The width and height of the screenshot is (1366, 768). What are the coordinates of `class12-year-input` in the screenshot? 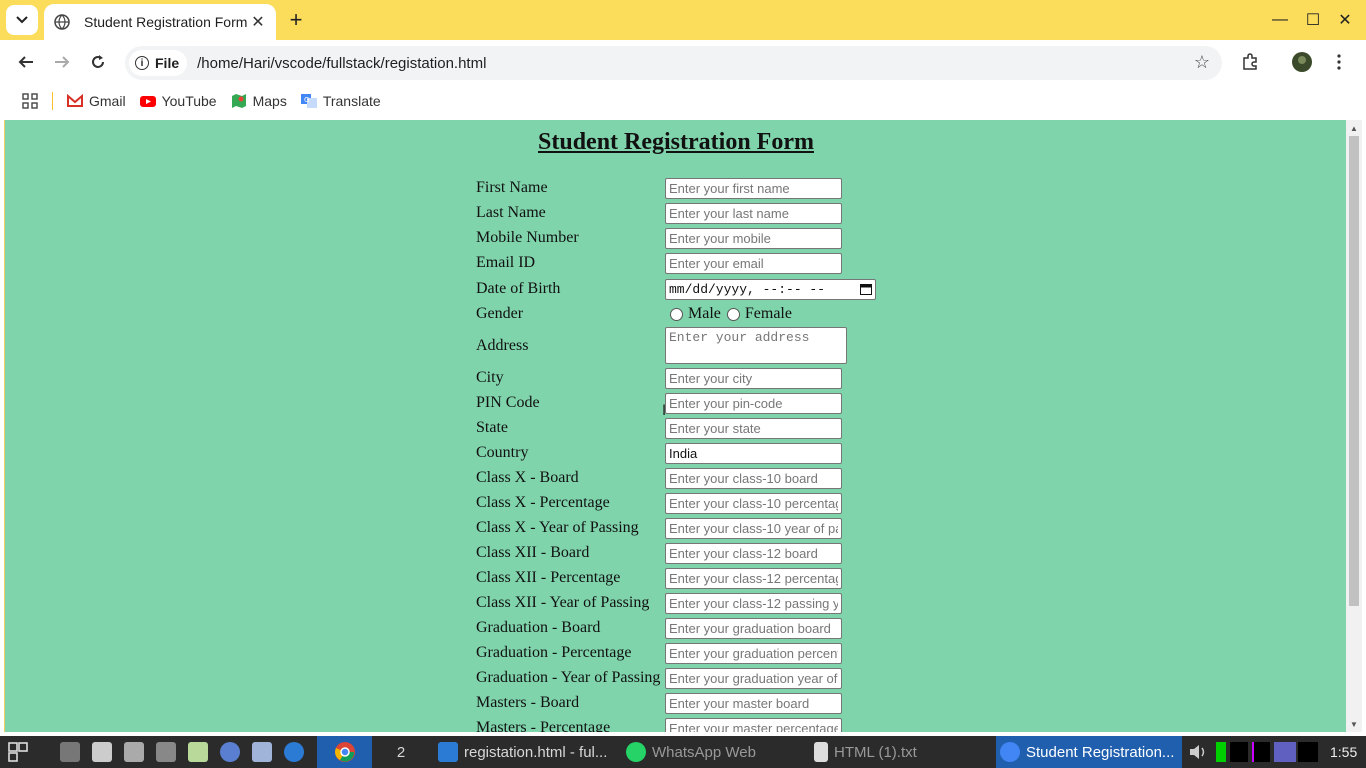 It's located at (753, 603).